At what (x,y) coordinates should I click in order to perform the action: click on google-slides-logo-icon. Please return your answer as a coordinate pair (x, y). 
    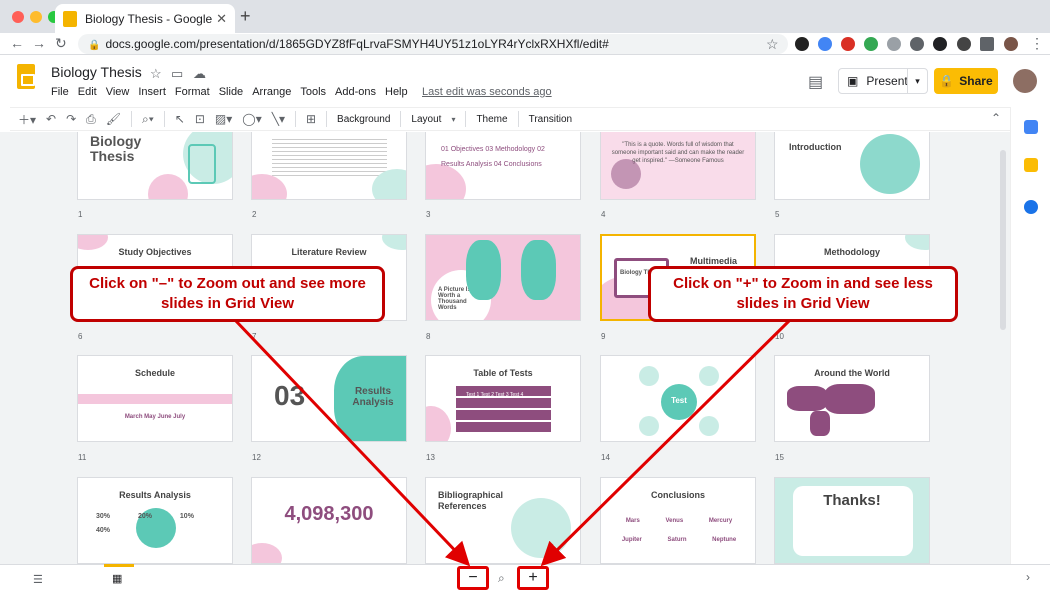
    Looking at the image, I should click on (26, 76).